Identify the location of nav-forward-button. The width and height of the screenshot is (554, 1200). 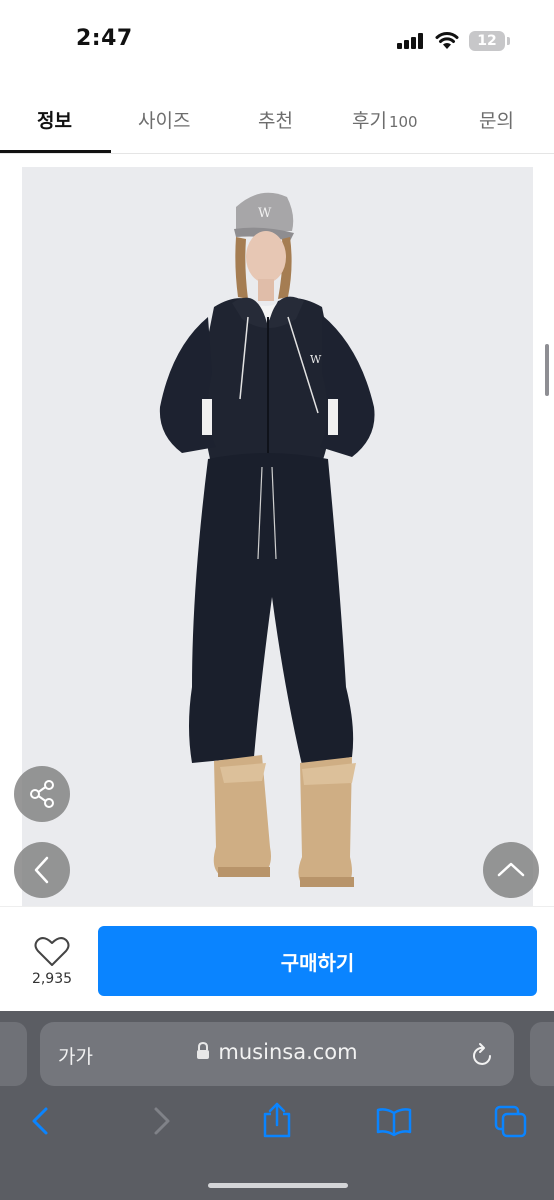
(161, 1123).